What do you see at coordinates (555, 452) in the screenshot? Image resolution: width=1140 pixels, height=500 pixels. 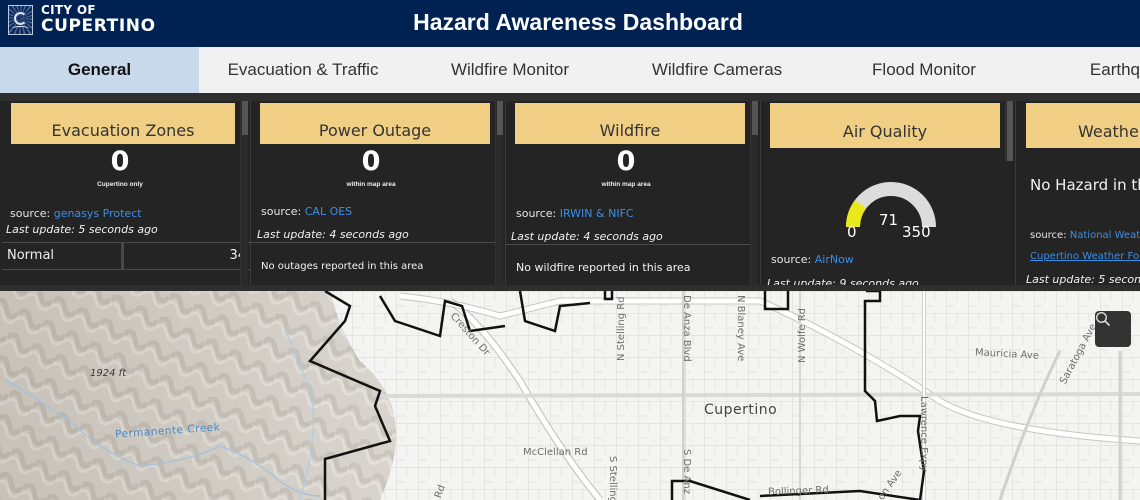 I see `road-label-mcclellan: McClellan Rd` at bounding box center [555, 452].